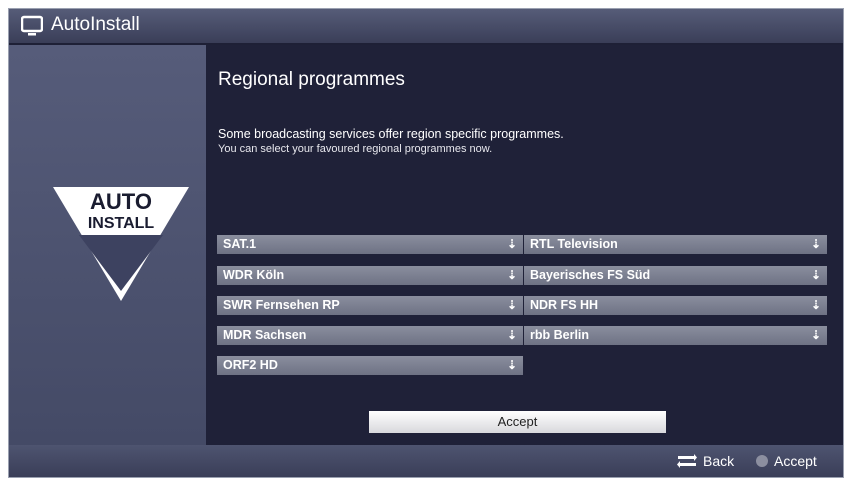 Image resolution: width=851 pixels, height=482 pixels. I want to click on region-select-swr: SWR Fernsehen RP ⇣, so click(370, 305).